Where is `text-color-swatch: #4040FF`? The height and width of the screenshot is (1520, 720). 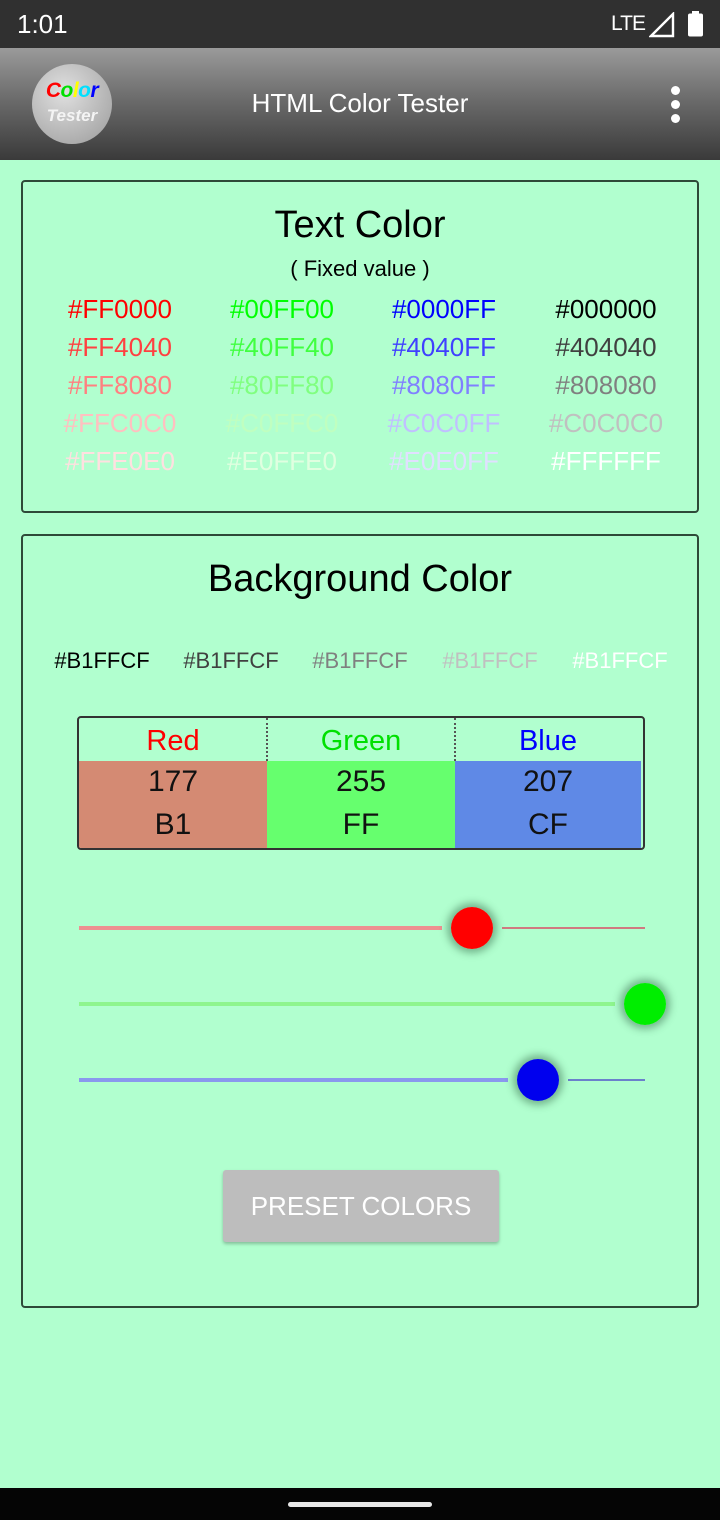
text-color-swatch: #4040FF is located at coordinates (444, 347).